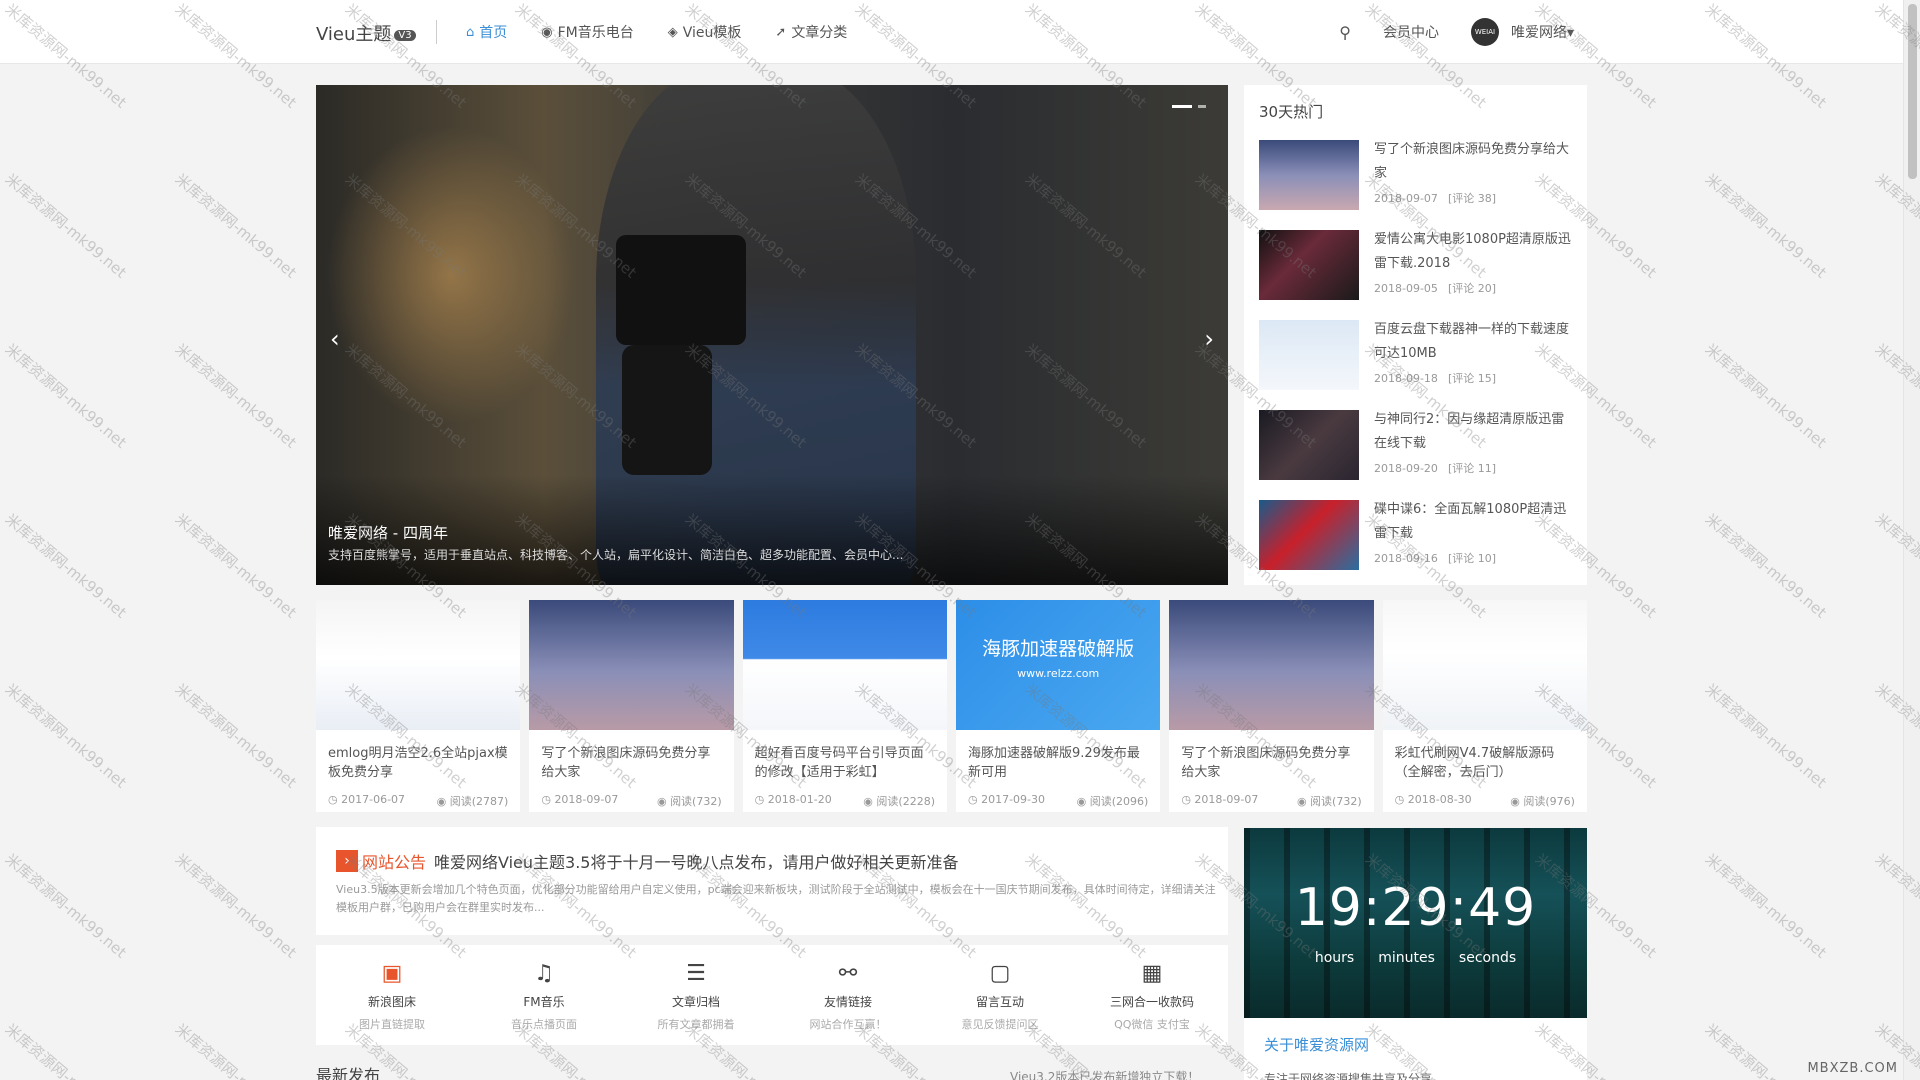 The height and width of the screenshot is (1080, 1920). What do you see at coordinates (899, 801) in the screenshot?
I see `post-card-views: ◉ 阅读(2228)` at bounding box center [899, 801].